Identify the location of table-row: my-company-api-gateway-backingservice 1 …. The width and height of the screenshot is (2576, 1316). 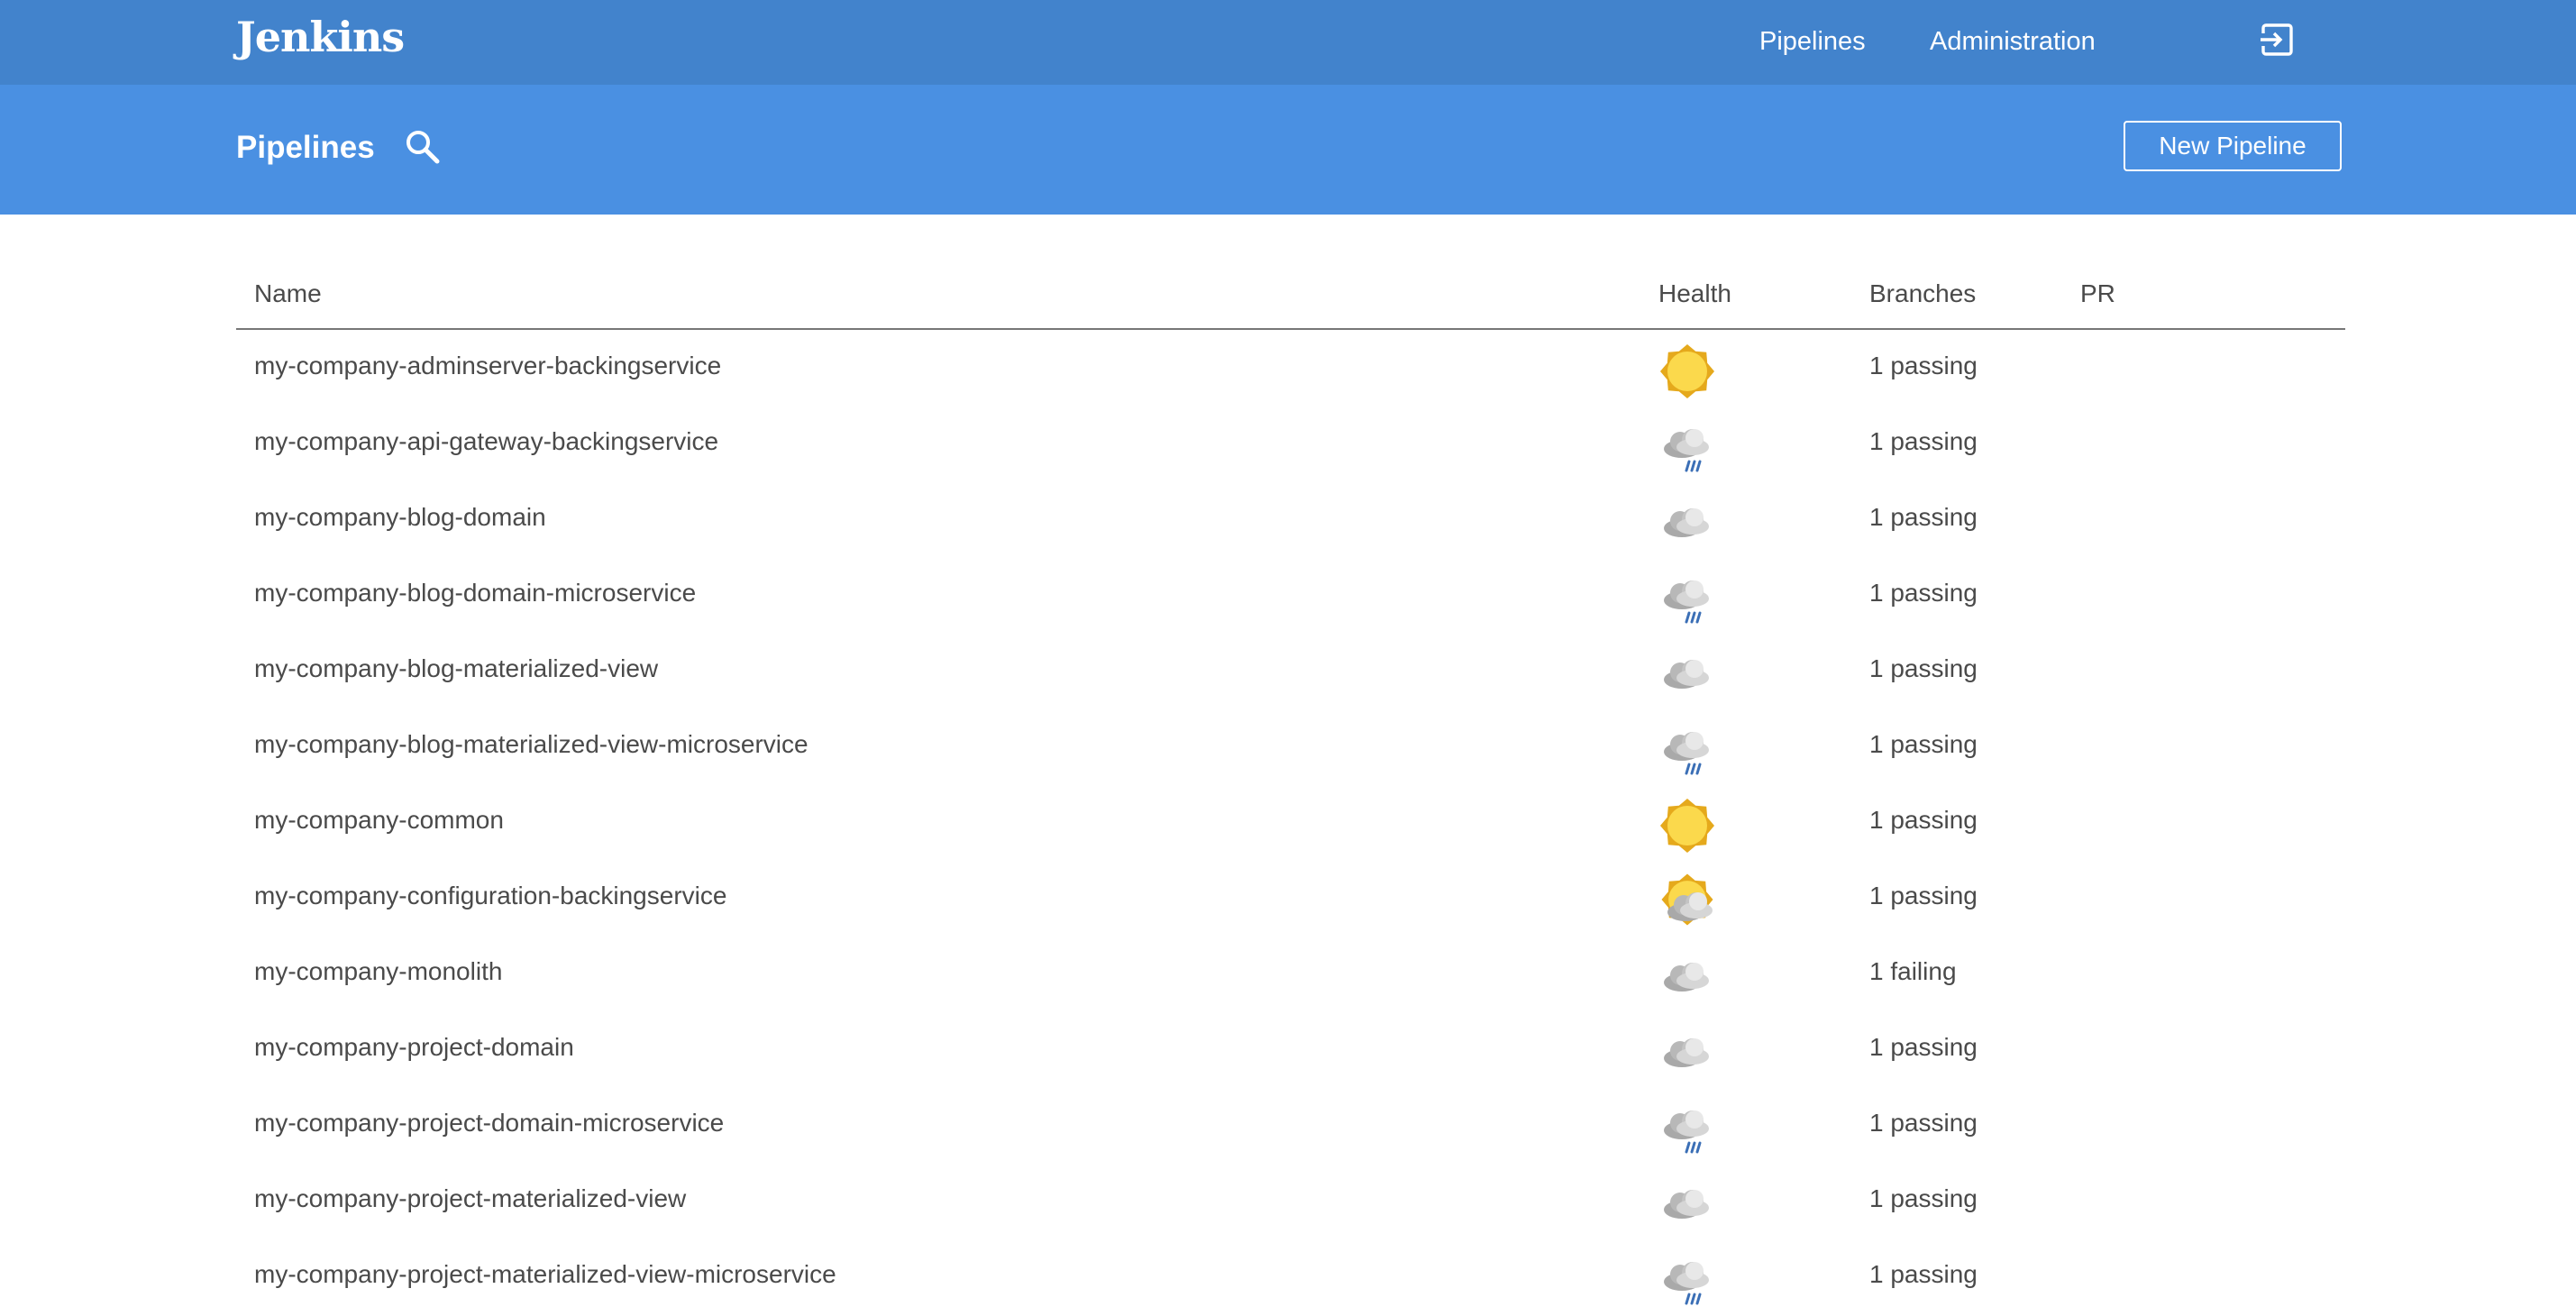
(1290, 443).